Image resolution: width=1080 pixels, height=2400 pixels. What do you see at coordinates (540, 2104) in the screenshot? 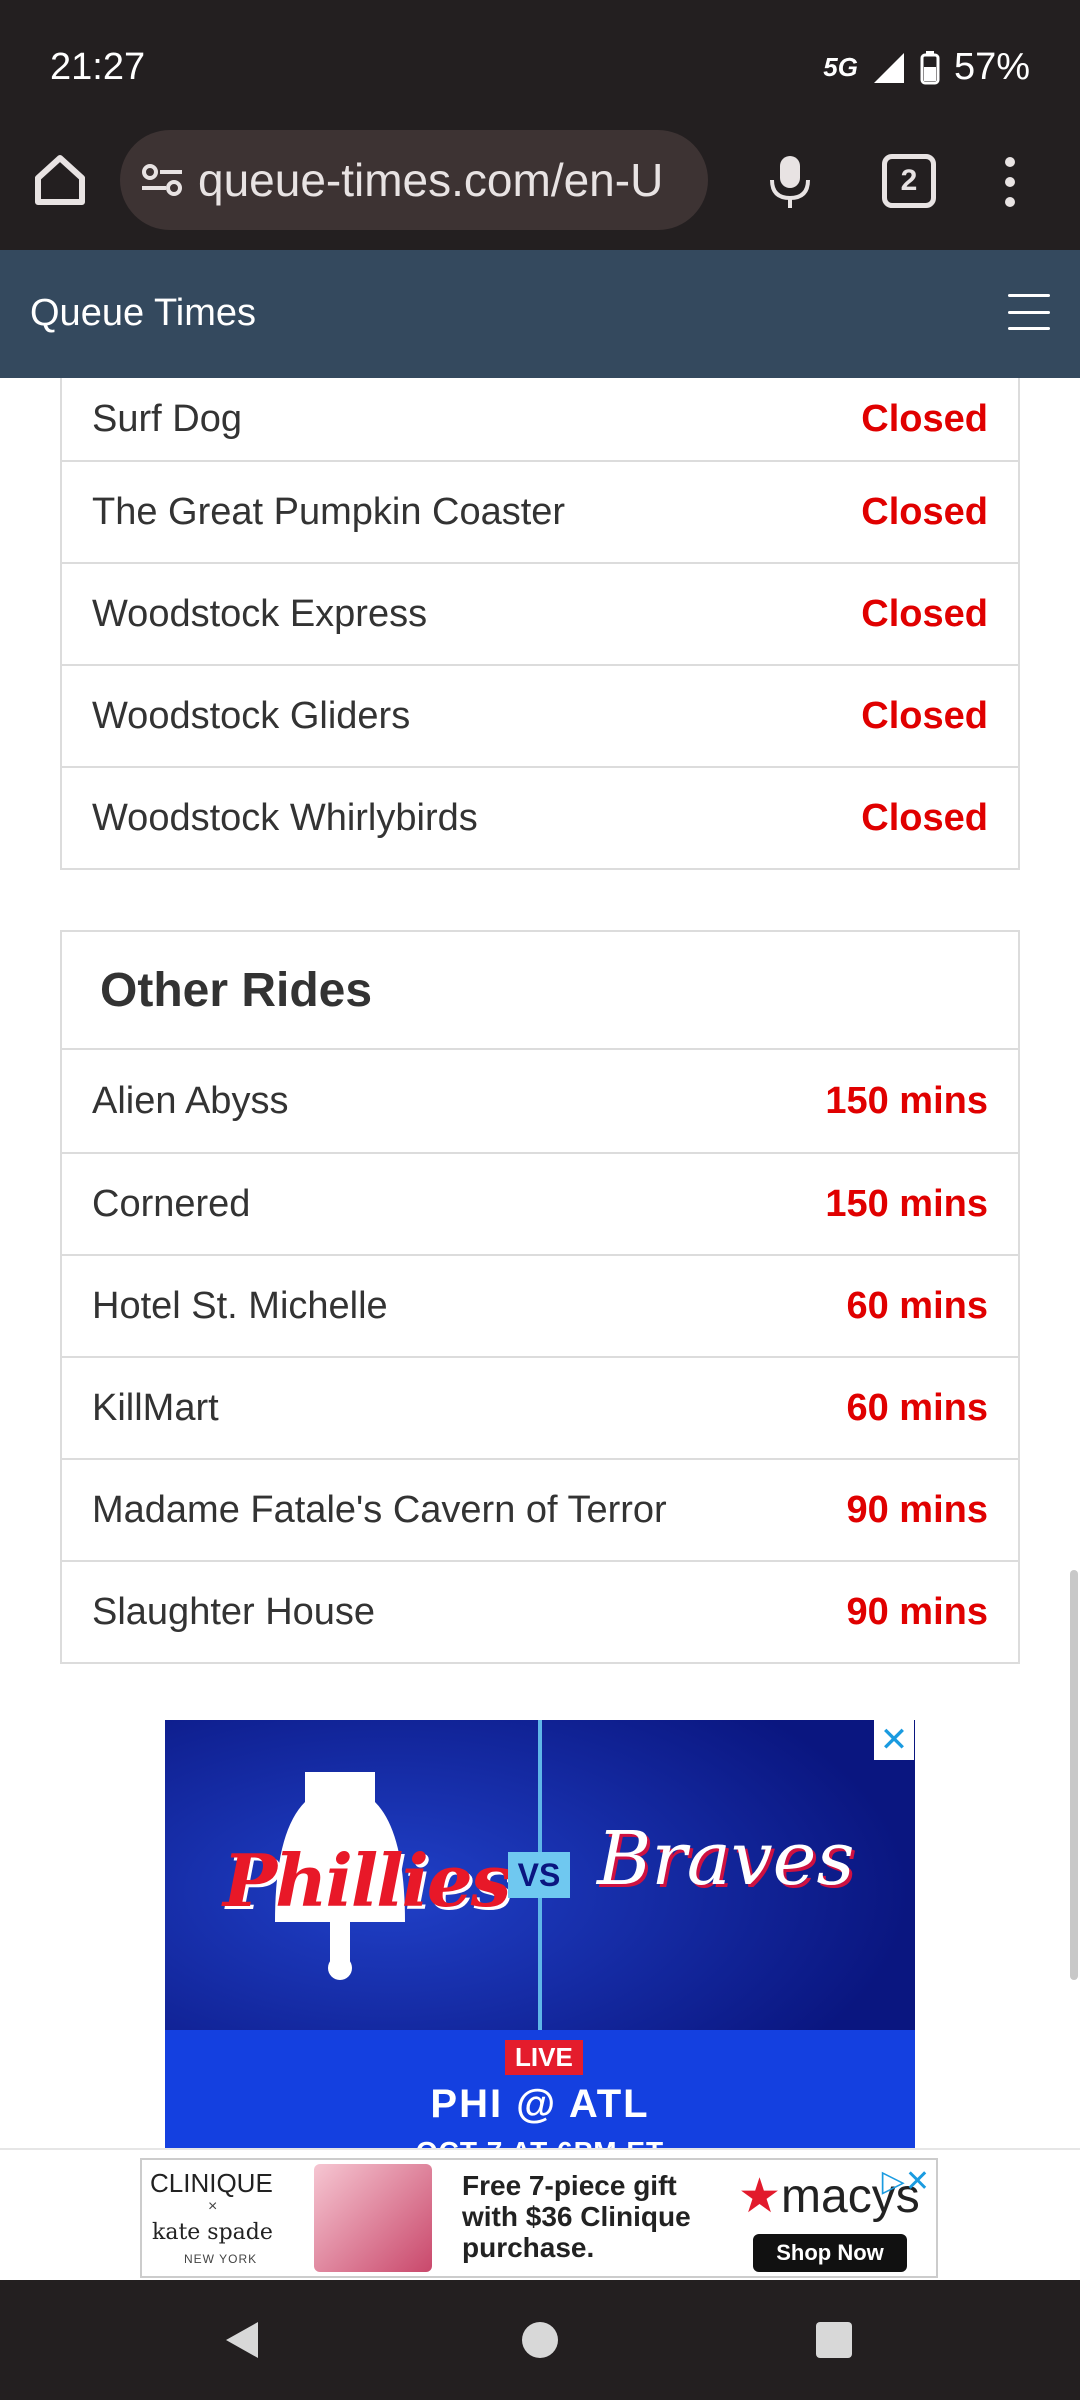
I see `matchup-text: PHI @ ATL` at bounding box center [540, 2104].